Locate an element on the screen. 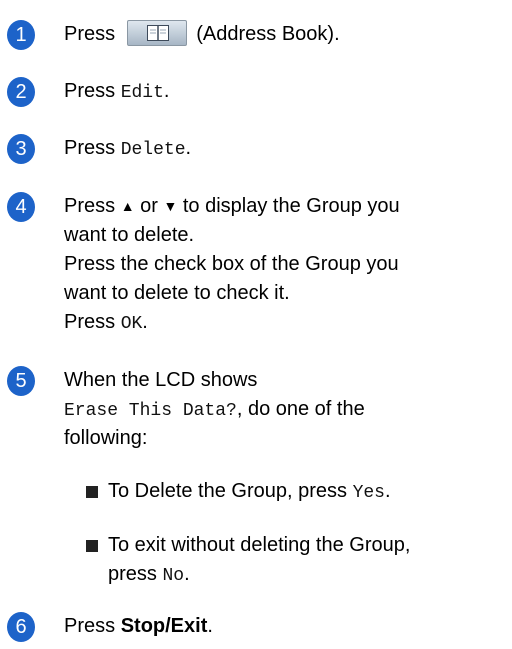 This screenshot has width=512, height=649. step-text-line-1: When the LCD shows is located at coordinates (161, 380).